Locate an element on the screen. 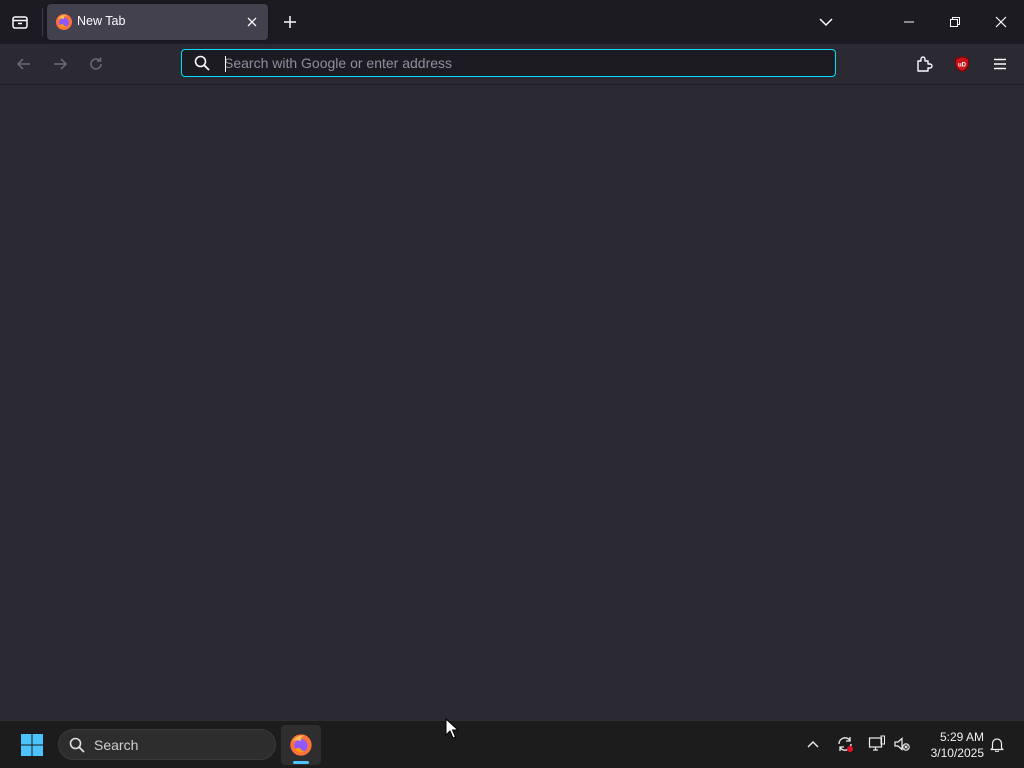 Image resolution: width=1024 pixels, height=768 pixels. minimize-button is located at coordinates (909, 22).